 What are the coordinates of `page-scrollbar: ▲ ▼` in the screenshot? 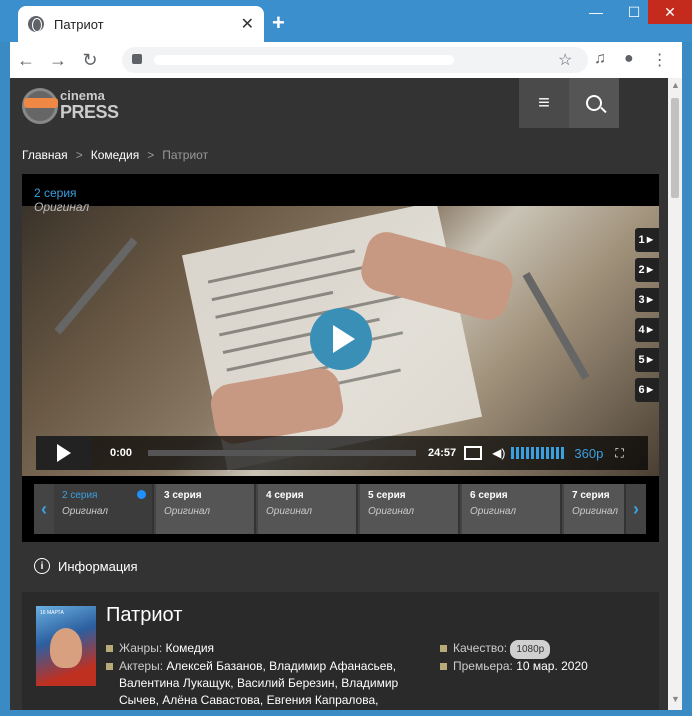 It's located at (675, 394).